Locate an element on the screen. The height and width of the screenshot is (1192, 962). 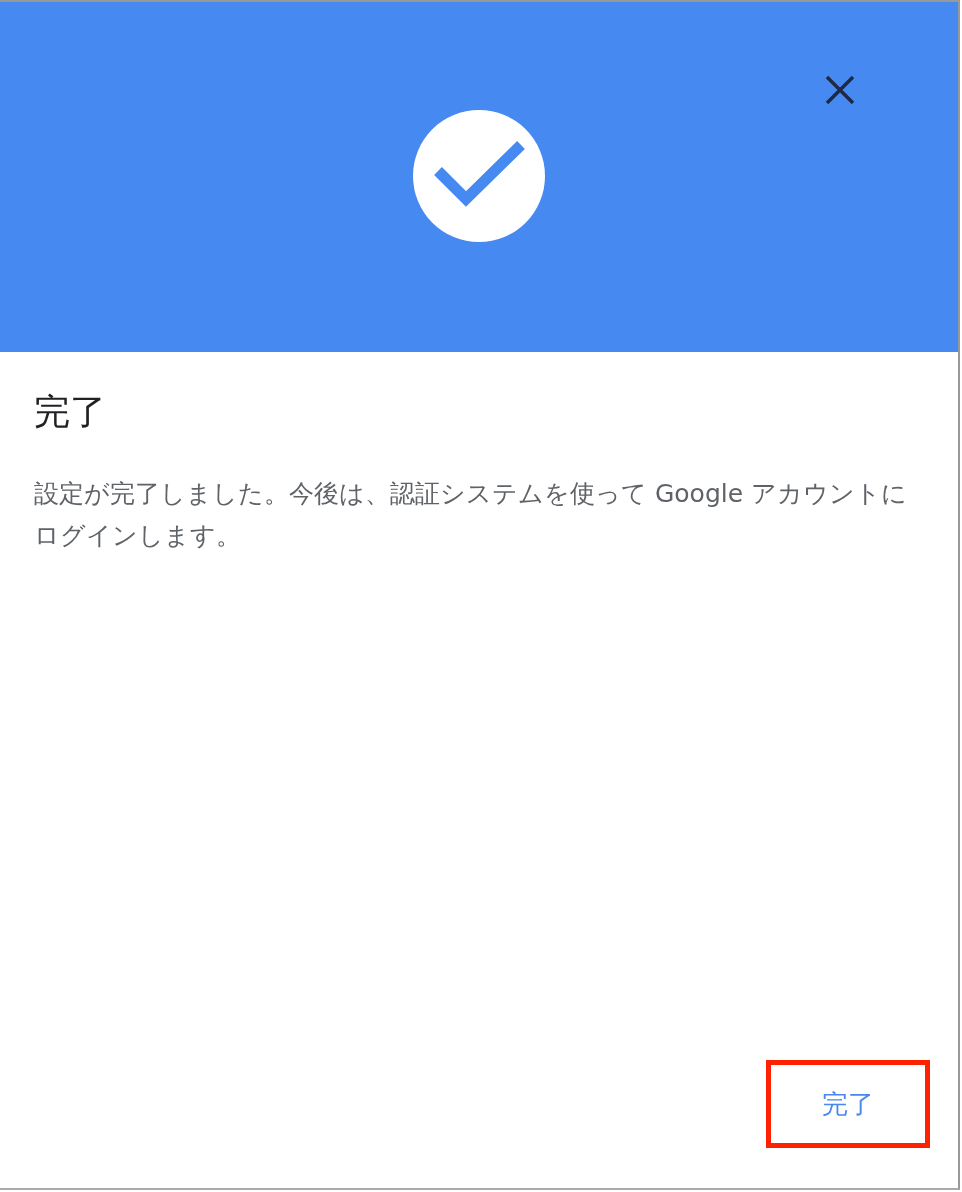
dialog-title: 完了 is located at coordinates (70, 412).